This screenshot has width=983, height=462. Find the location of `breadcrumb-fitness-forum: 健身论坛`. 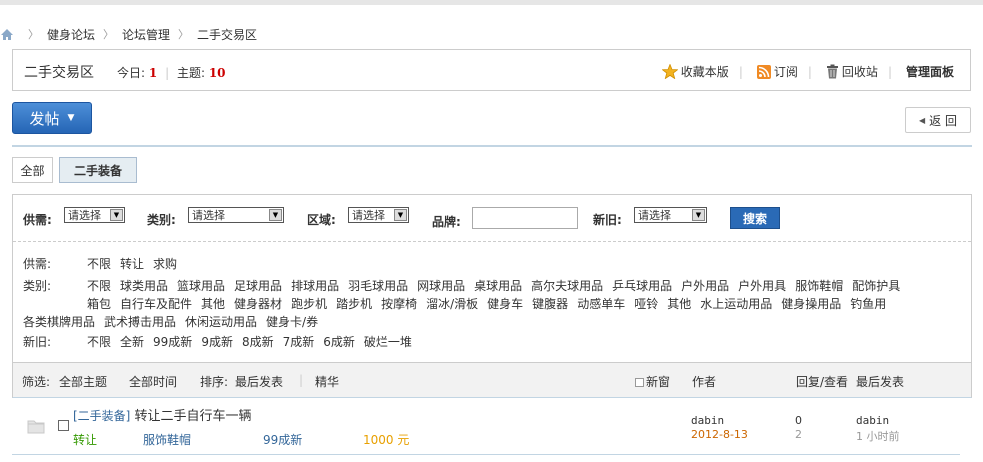

breadcrumb-fitness-forum: 健身论坛 is located at coordinates (71, 34).